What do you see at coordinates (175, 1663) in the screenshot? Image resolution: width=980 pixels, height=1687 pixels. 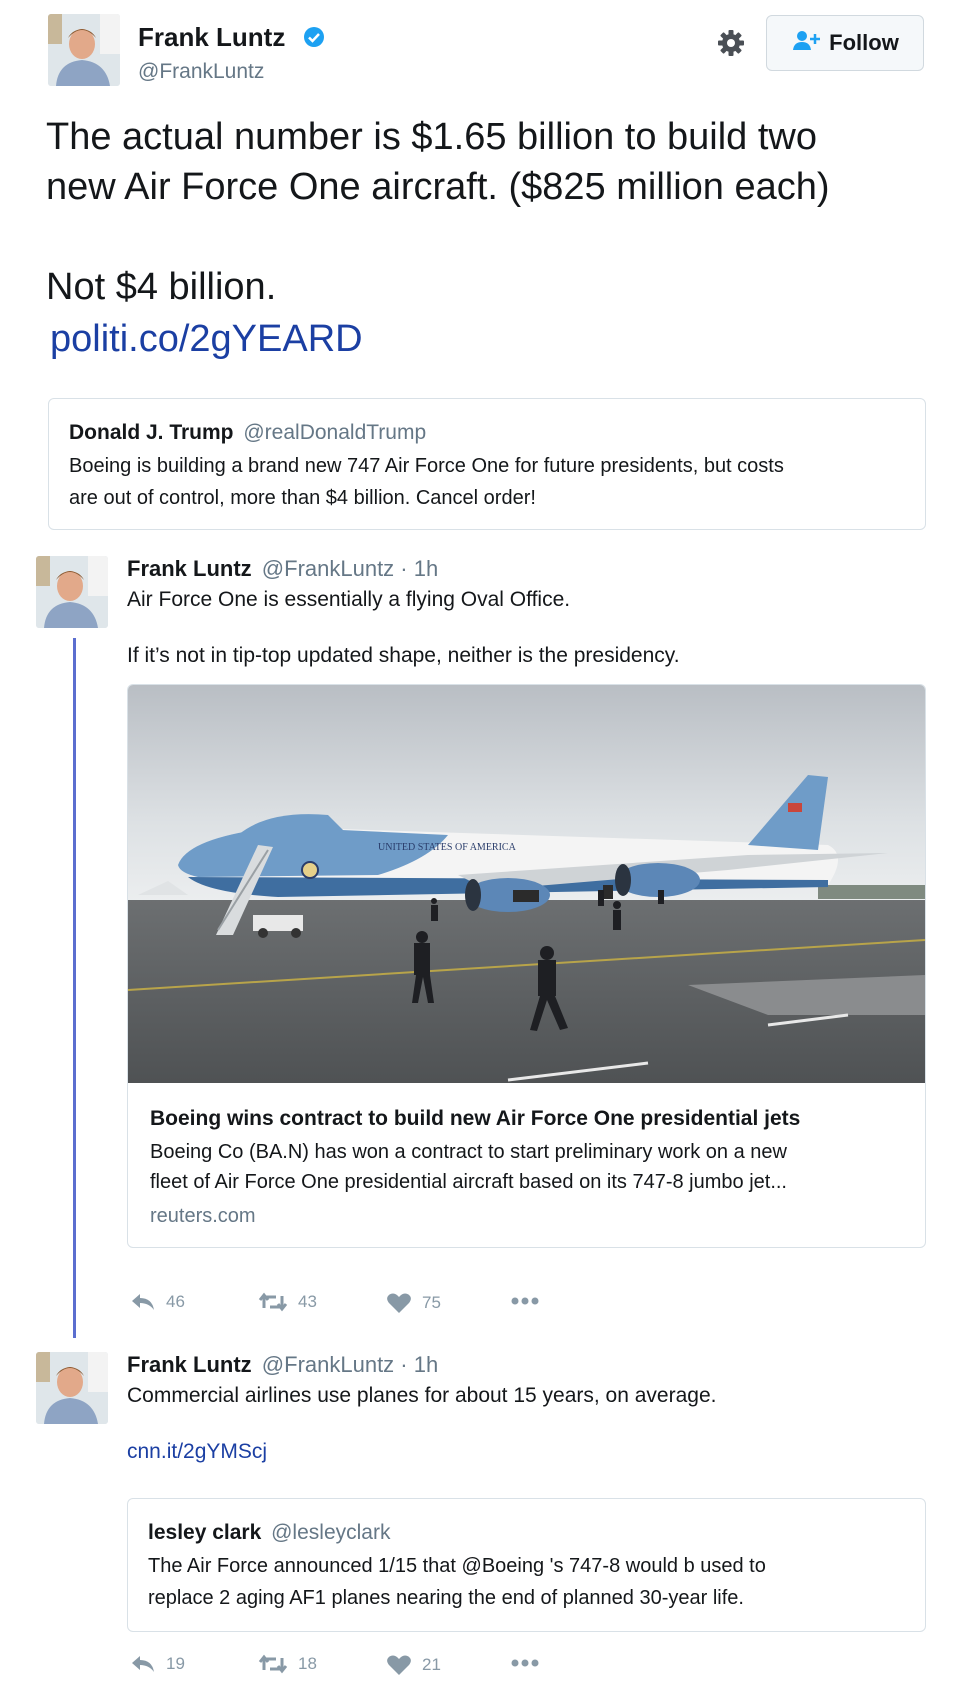 I see `reply-count: 19` at bounding box center [175, 1663].